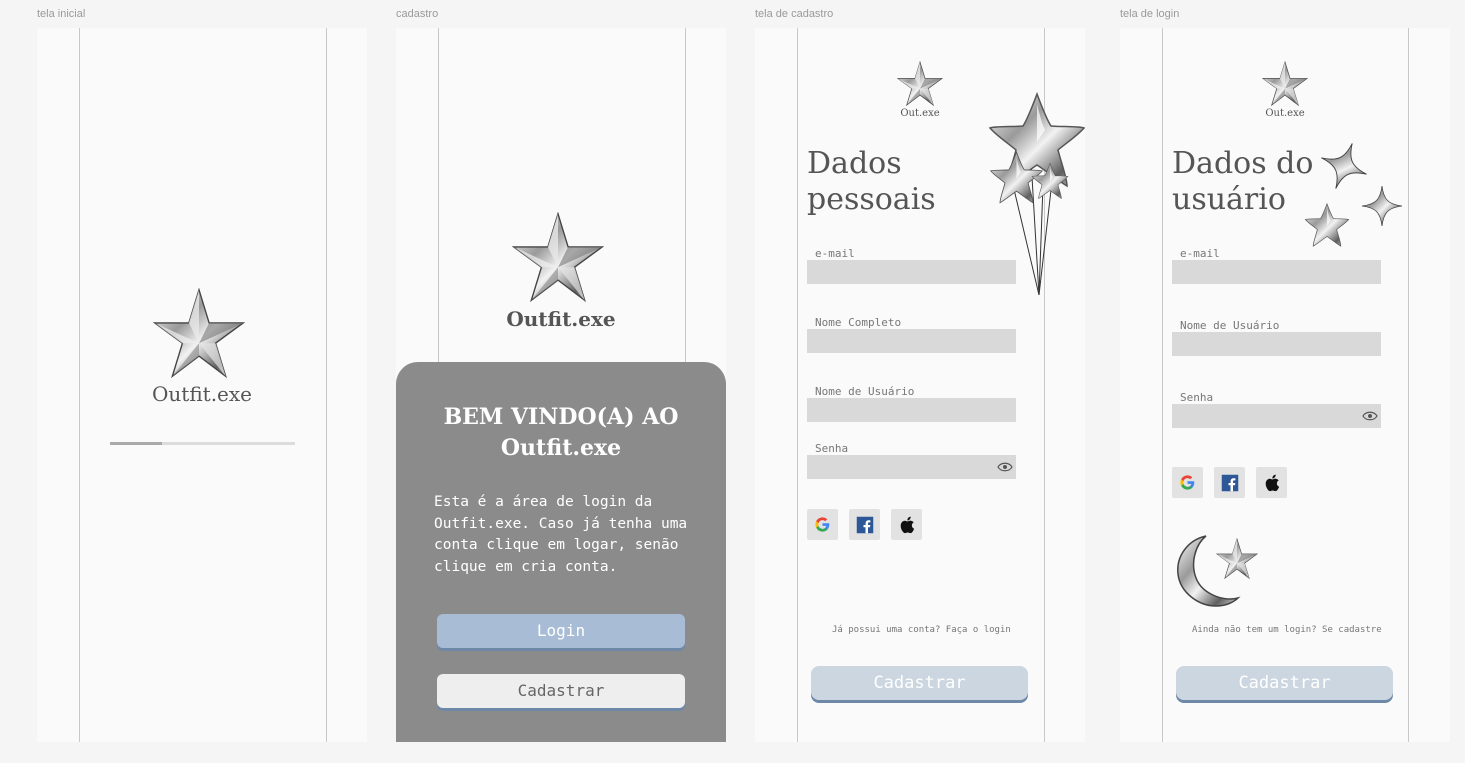 The height and width of the screenshot is (763, 1465). What do you see at coordinates (858, 322) in the screenshot?
I see `full-name-label: Nome Completo` at bounding box center [858, 322].